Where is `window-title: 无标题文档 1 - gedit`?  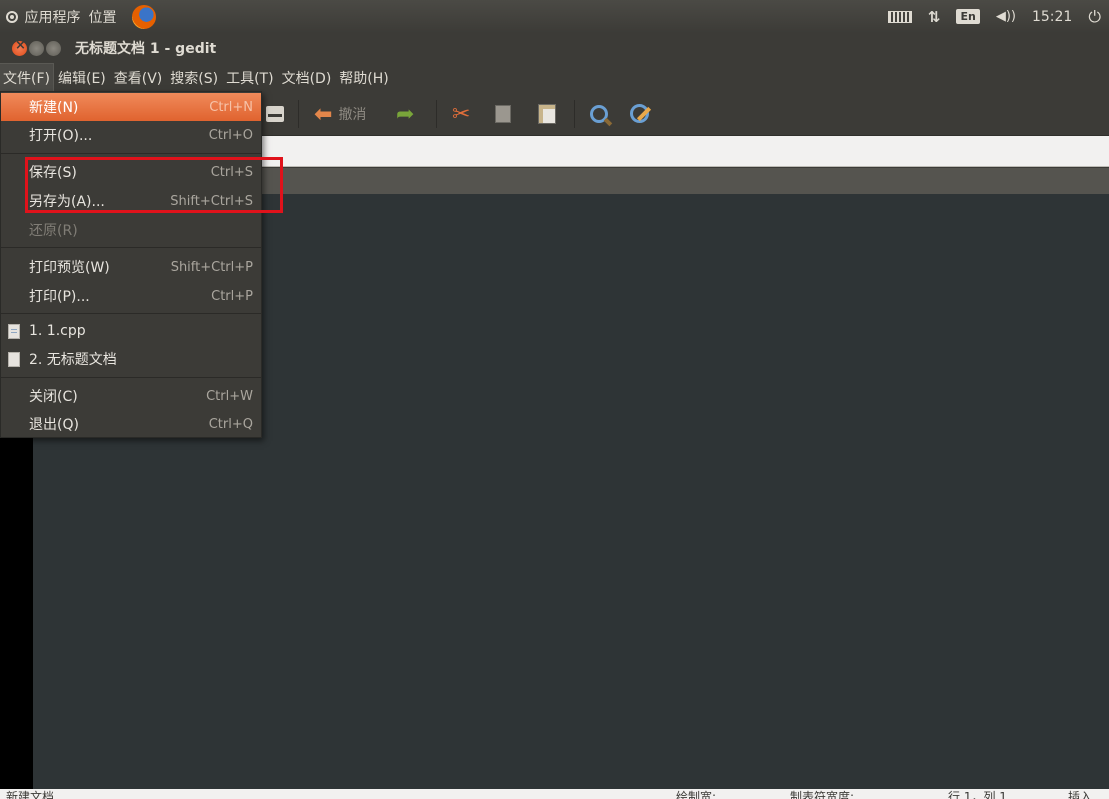 window-title: 无标题文档 1 - gedit is located at coordinates (146, 49).